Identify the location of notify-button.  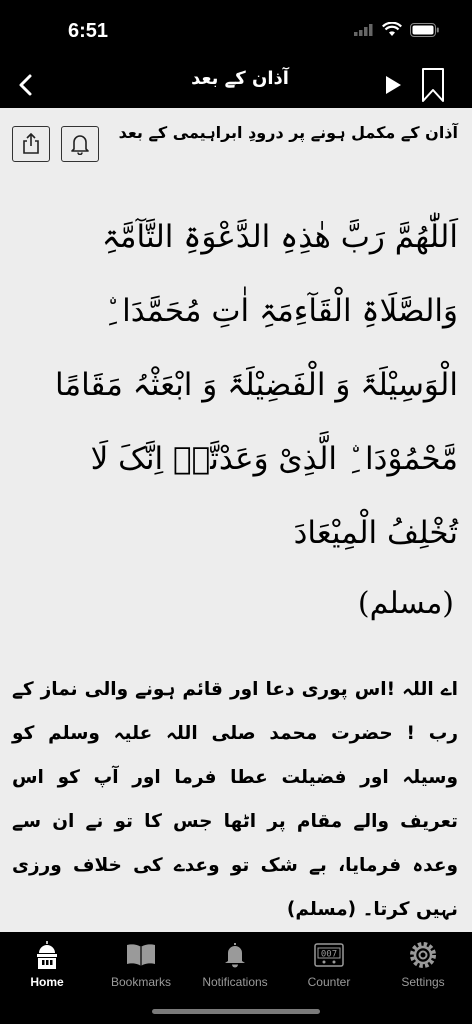
(80, 144).